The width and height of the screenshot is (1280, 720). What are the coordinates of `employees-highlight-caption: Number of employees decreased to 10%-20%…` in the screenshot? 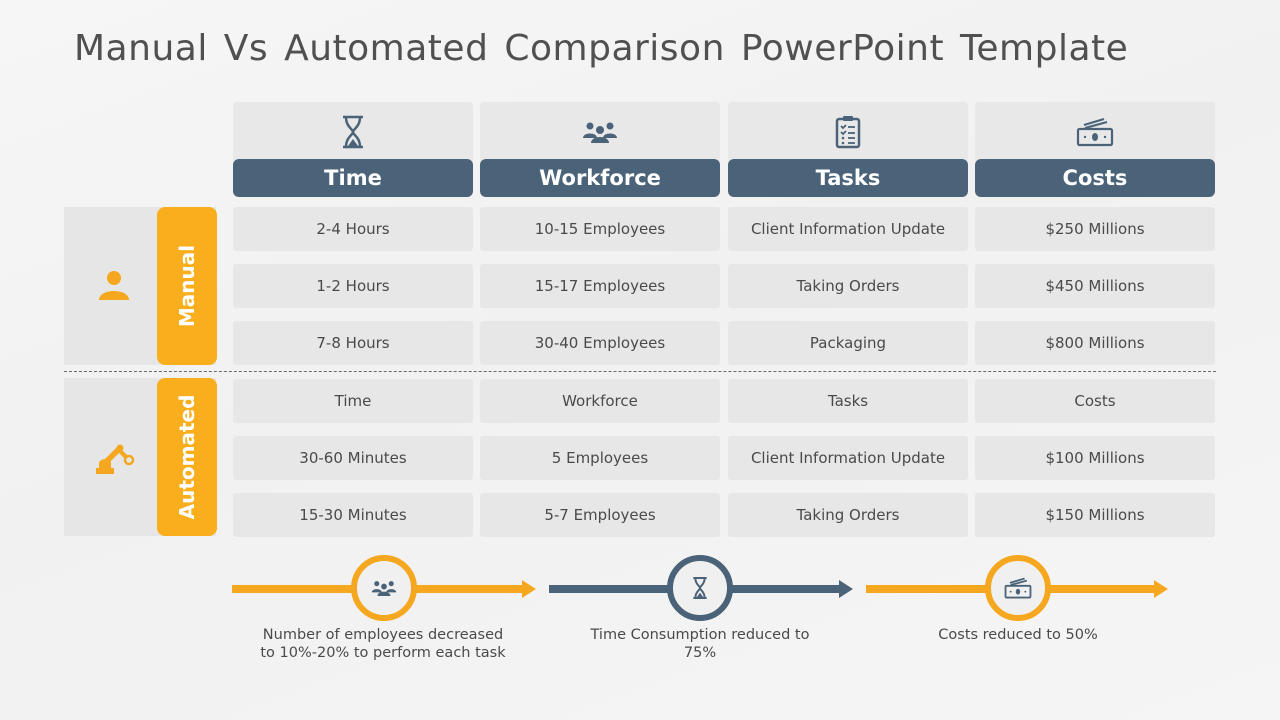 It's located at (383, 644).